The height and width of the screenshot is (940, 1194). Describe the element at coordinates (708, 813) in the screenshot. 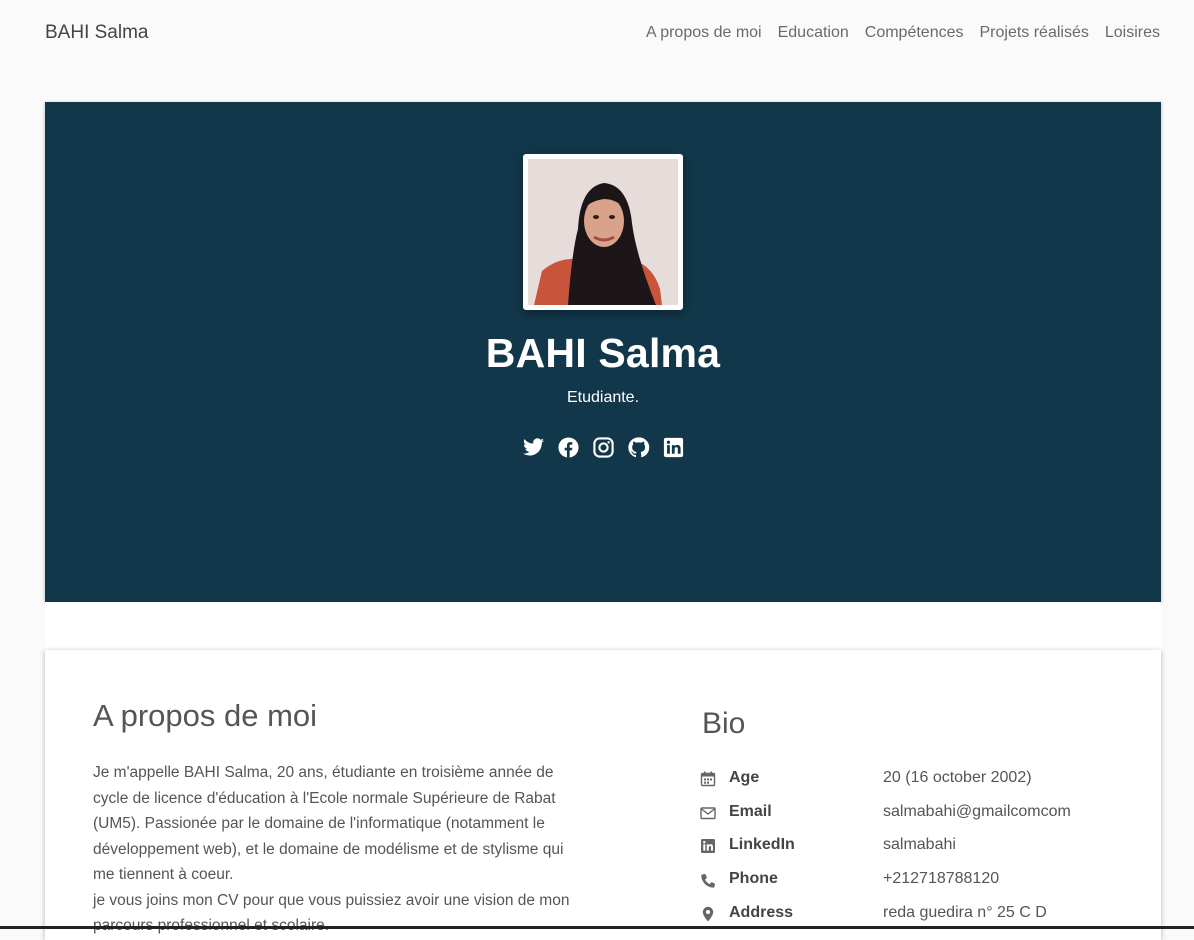

I see `envelope-icon` at that location.